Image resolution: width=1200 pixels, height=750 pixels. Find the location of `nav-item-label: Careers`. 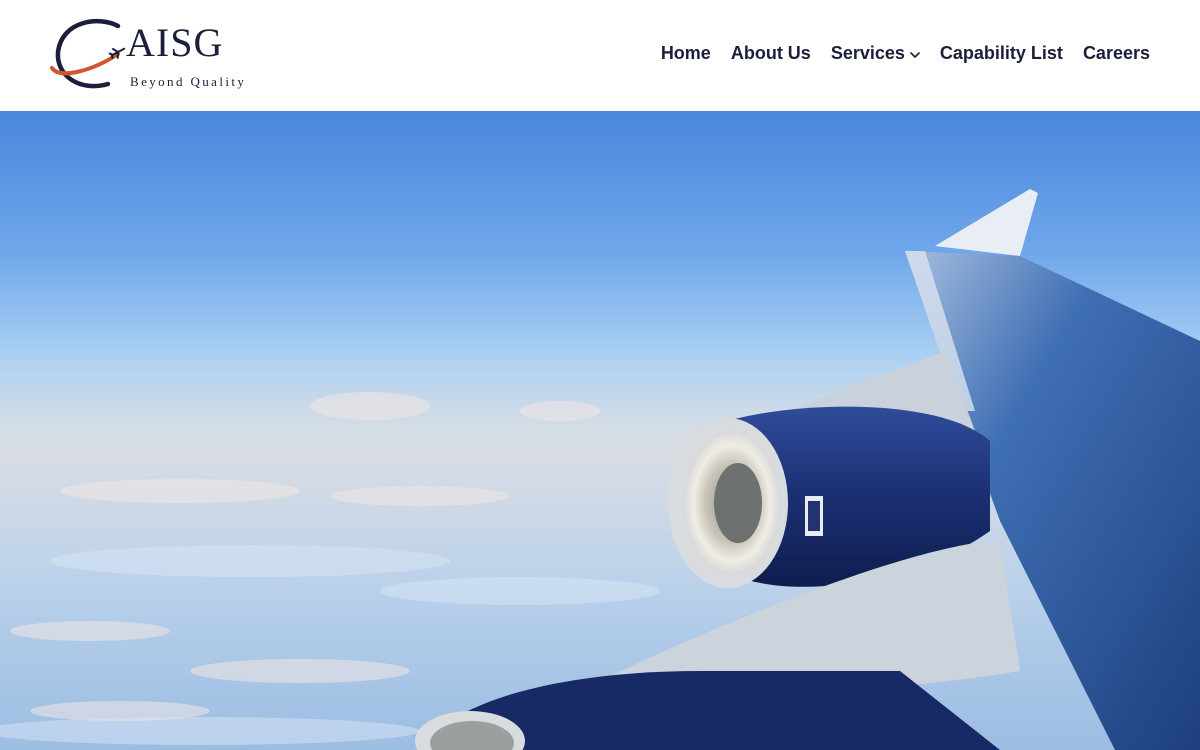

nav-item-label: Careers is located at coordinates (1116, 53).